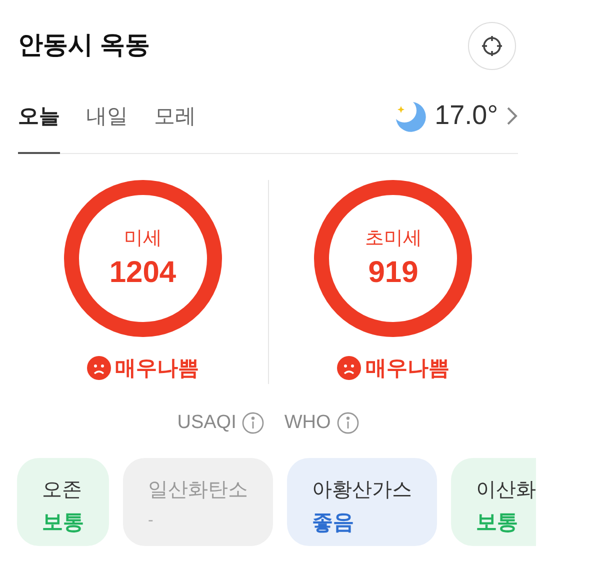  I want to click on standard-button: WHO, so click(321, 423).